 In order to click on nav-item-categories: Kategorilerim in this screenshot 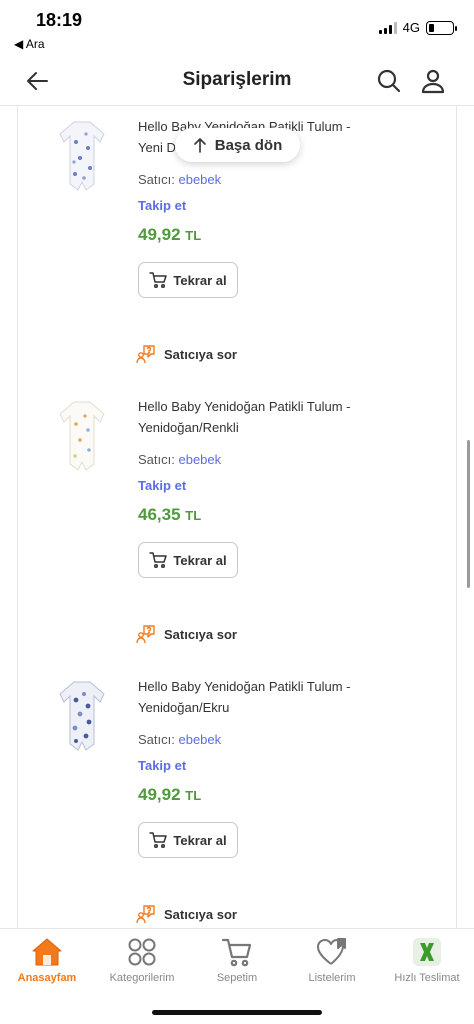, I will do `click(142, 959)`.